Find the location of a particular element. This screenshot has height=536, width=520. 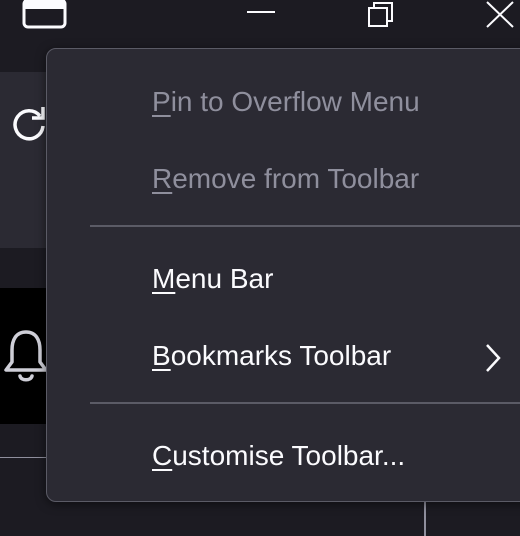

reload-icon is located at coordinates (29, 125).